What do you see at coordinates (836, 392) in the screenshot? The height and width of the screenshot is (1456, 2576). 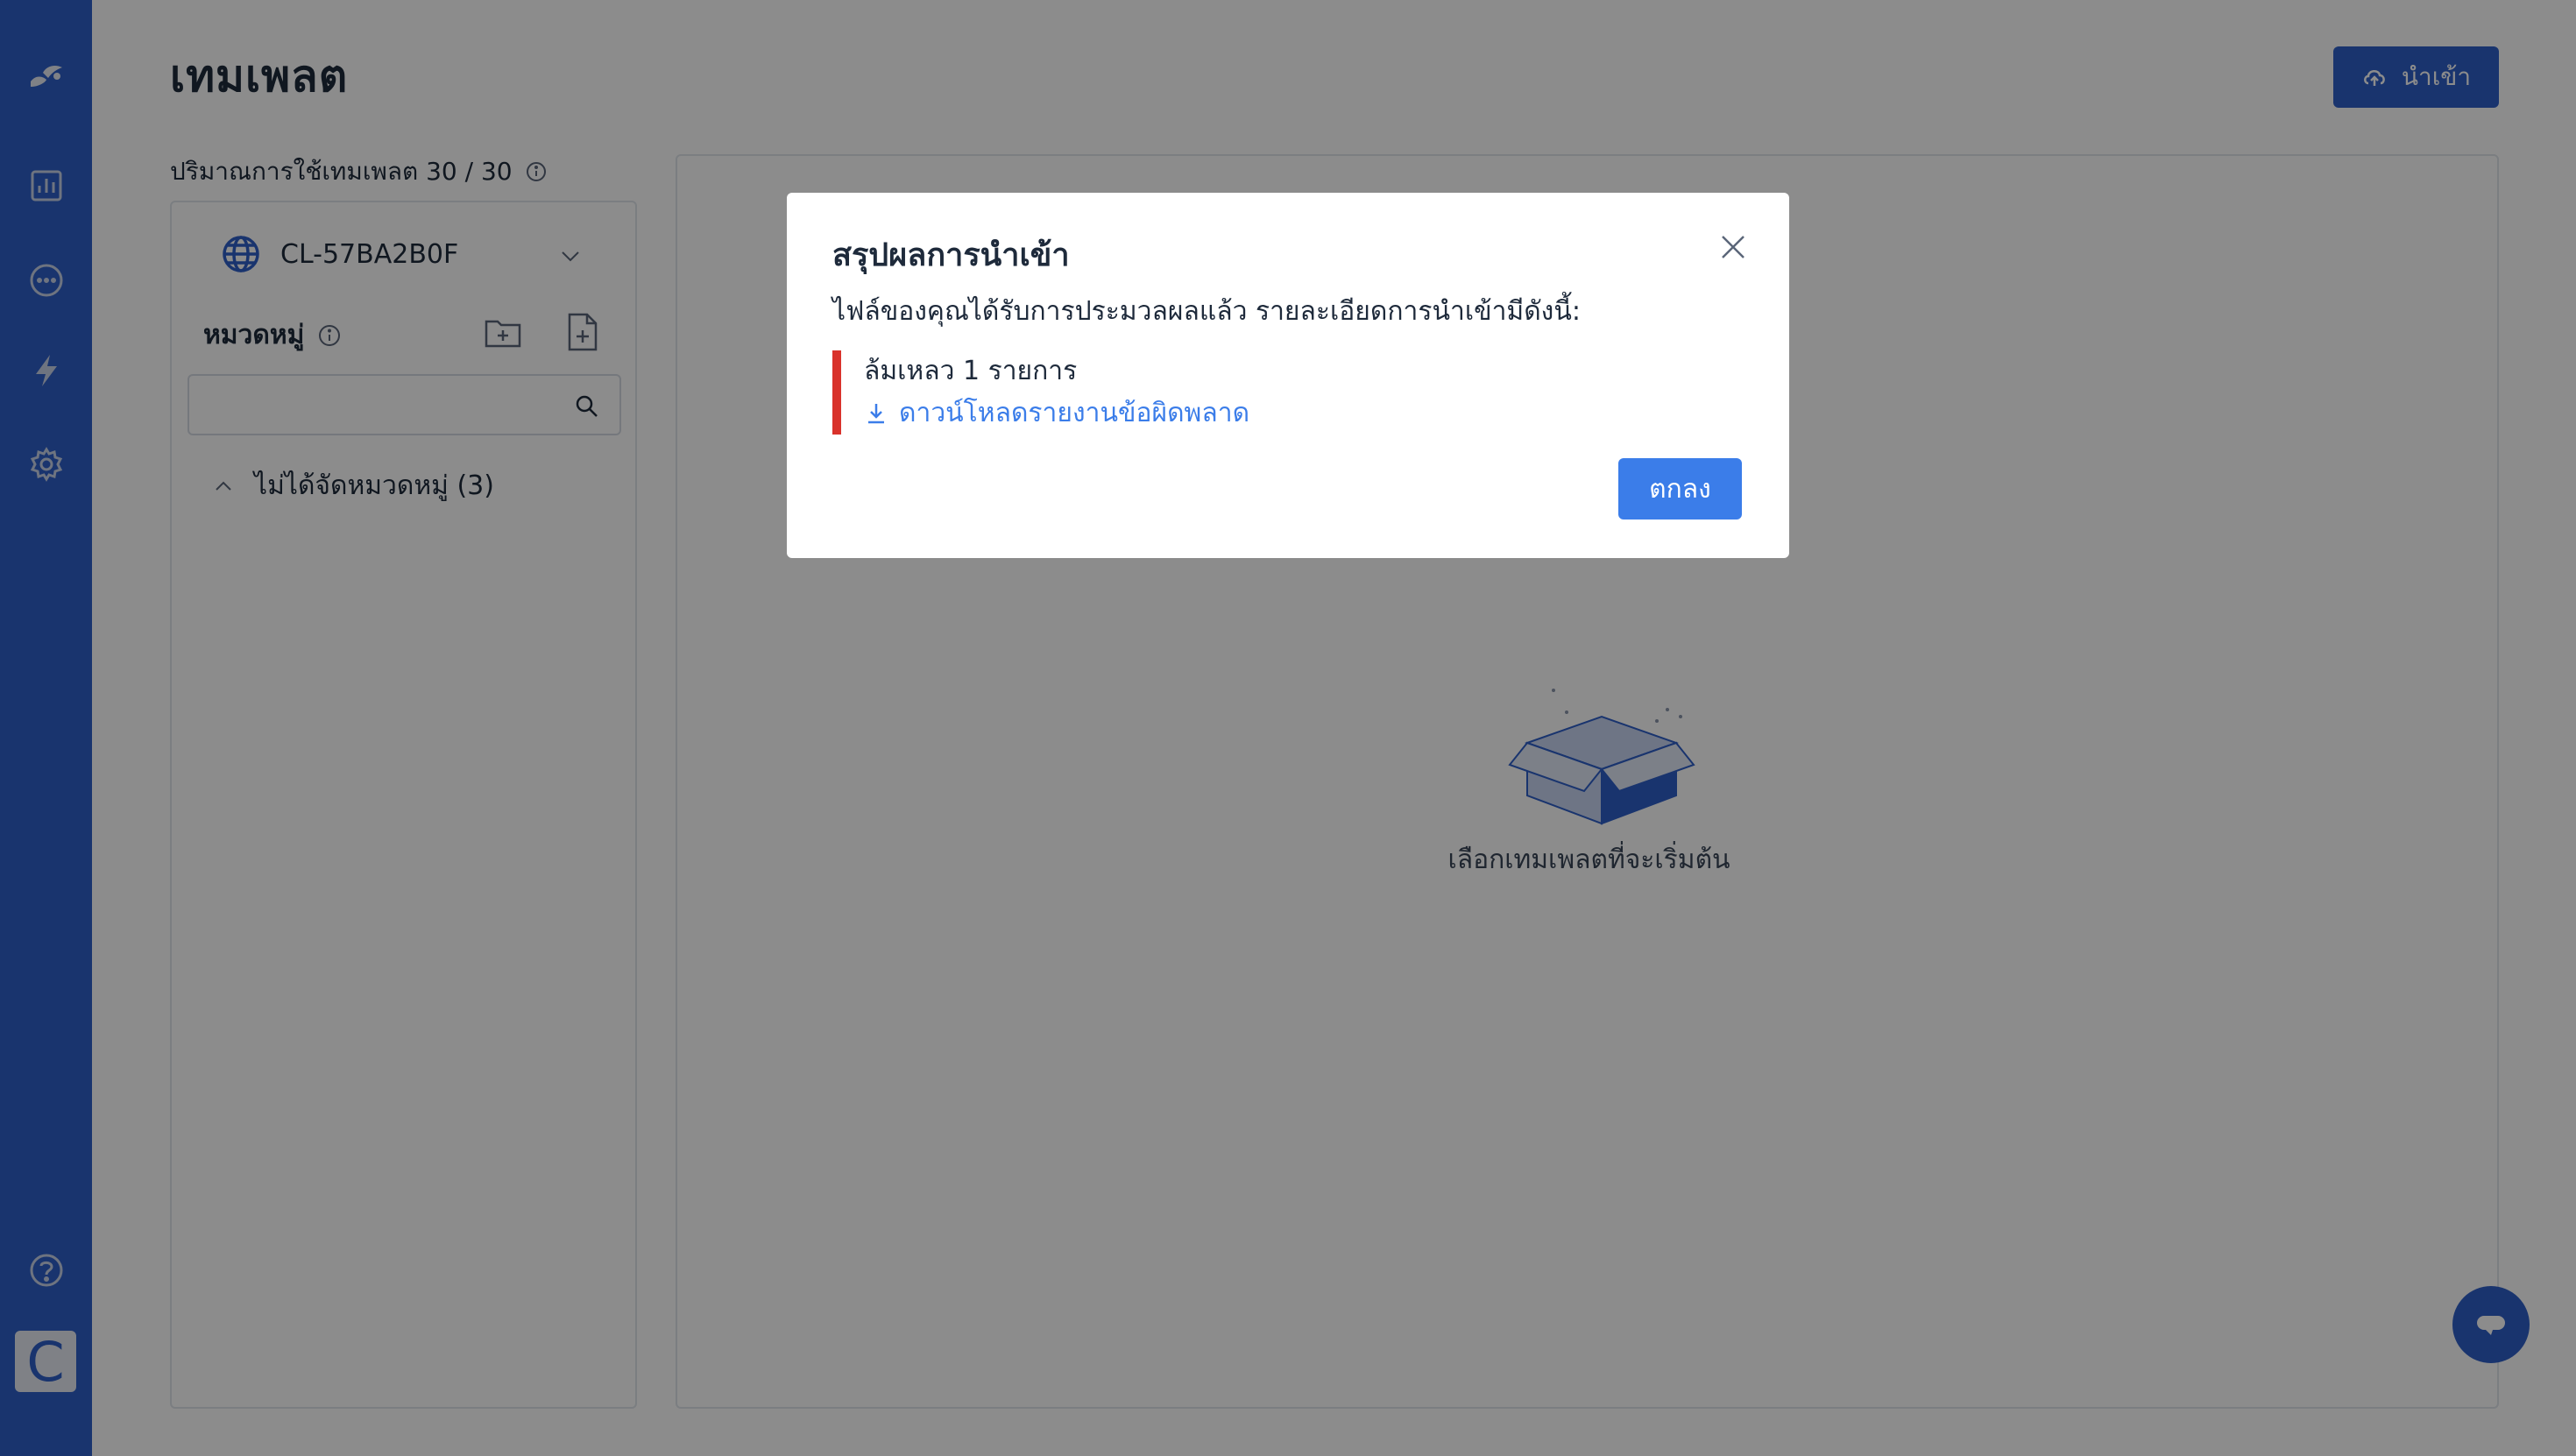 I see `error-indicator-bar` at bounding box center [836, 392].